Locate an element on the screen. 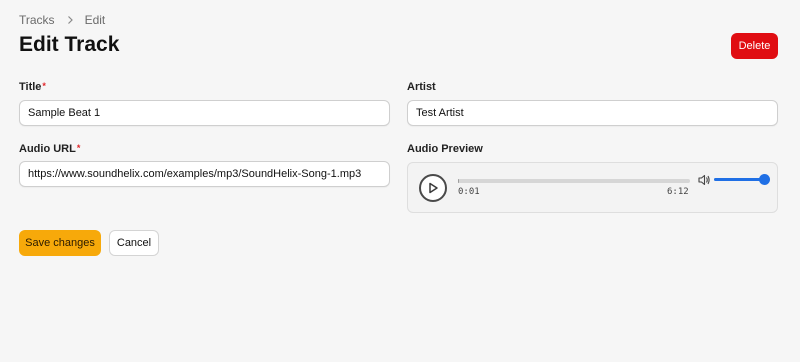 The image size is (800, 362). play-button is located at coordinates (433, 188).